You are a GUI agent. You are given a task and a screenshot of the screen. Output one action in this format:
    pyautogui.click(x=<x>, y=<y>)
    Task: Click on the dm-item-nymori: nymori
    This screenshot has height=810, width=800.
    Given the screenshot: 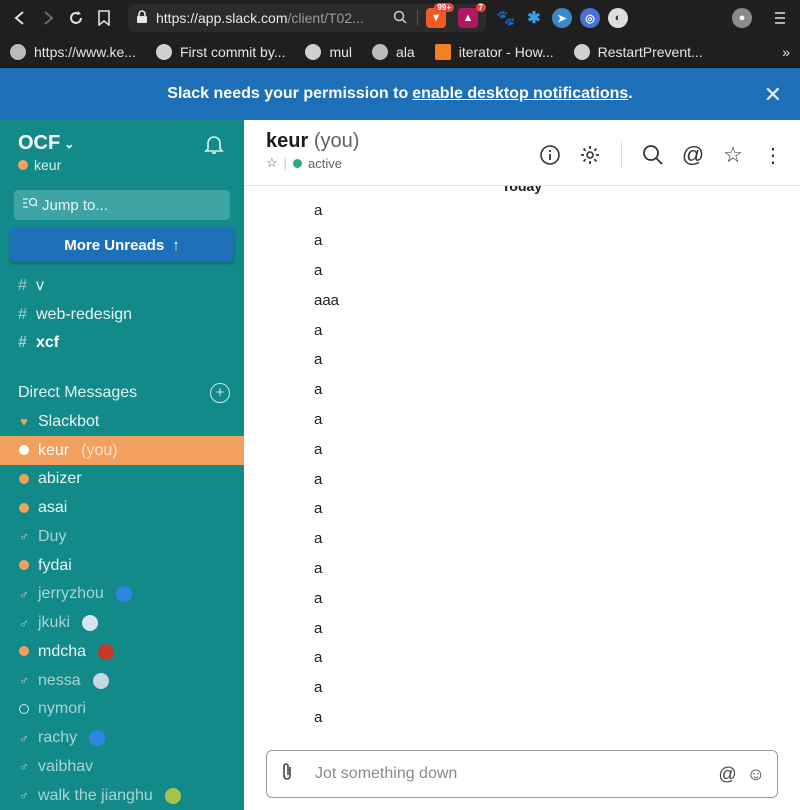 What is the action you would take?
    pyautogui.click(x=122, y=709)
    